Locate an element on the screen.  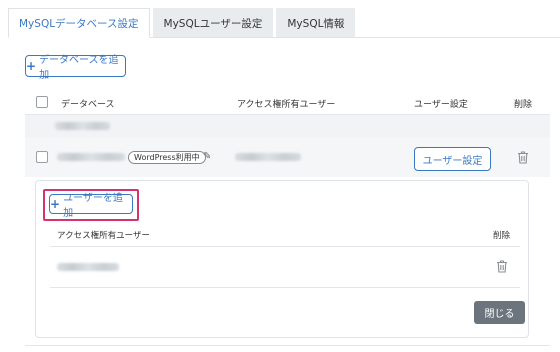
database-table-header: データベース アクセス権所有ユーザー ユーザー設定 削除 is located at coordinates (287, 102).